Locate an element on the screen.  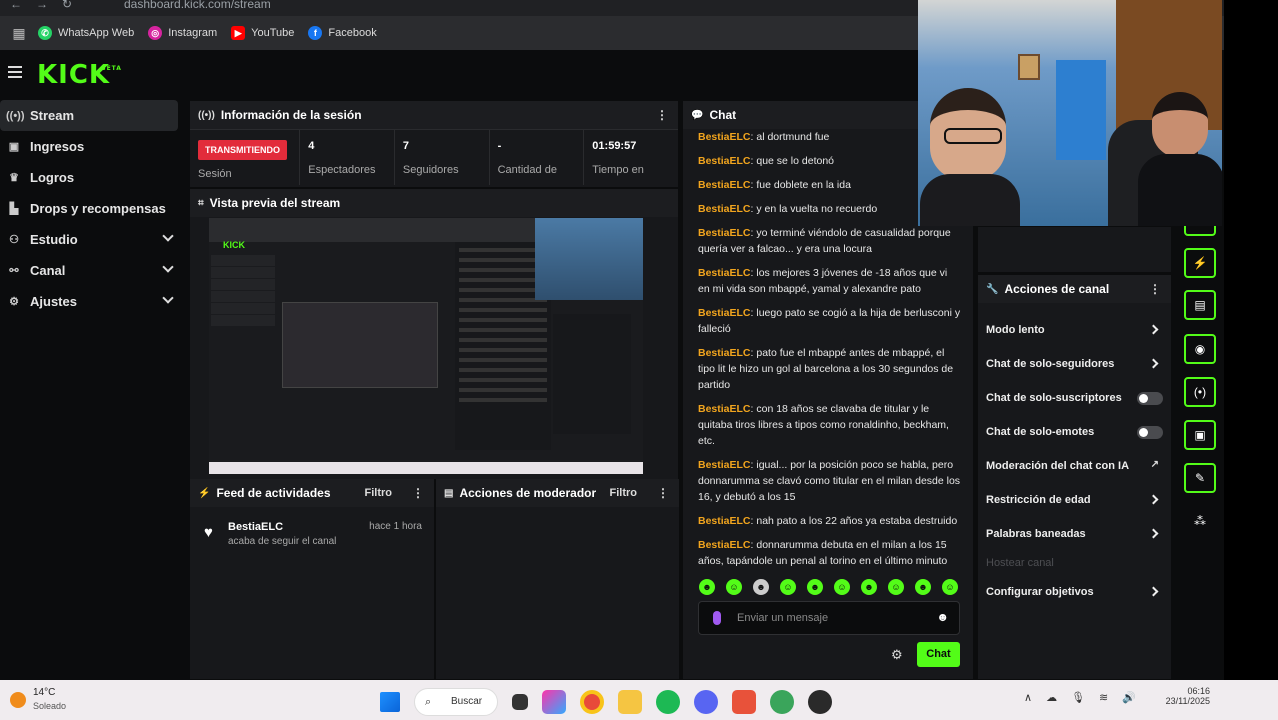
drops-icon: ▙ is located at coordinates (14, 209).